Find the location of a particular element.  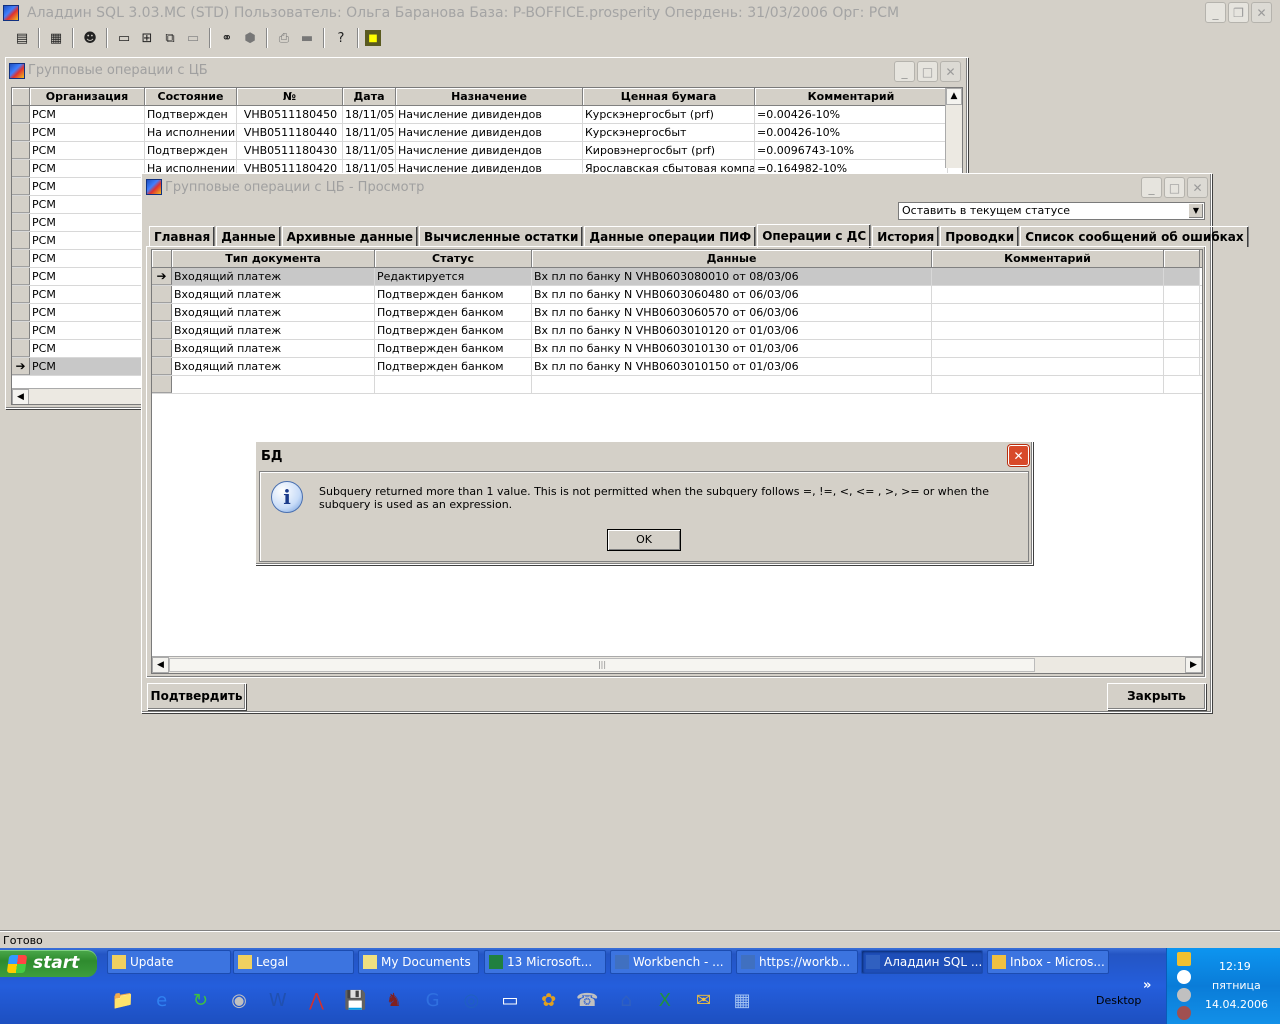

bg-vscroll: ▲ is located at coordinates (953, 128).